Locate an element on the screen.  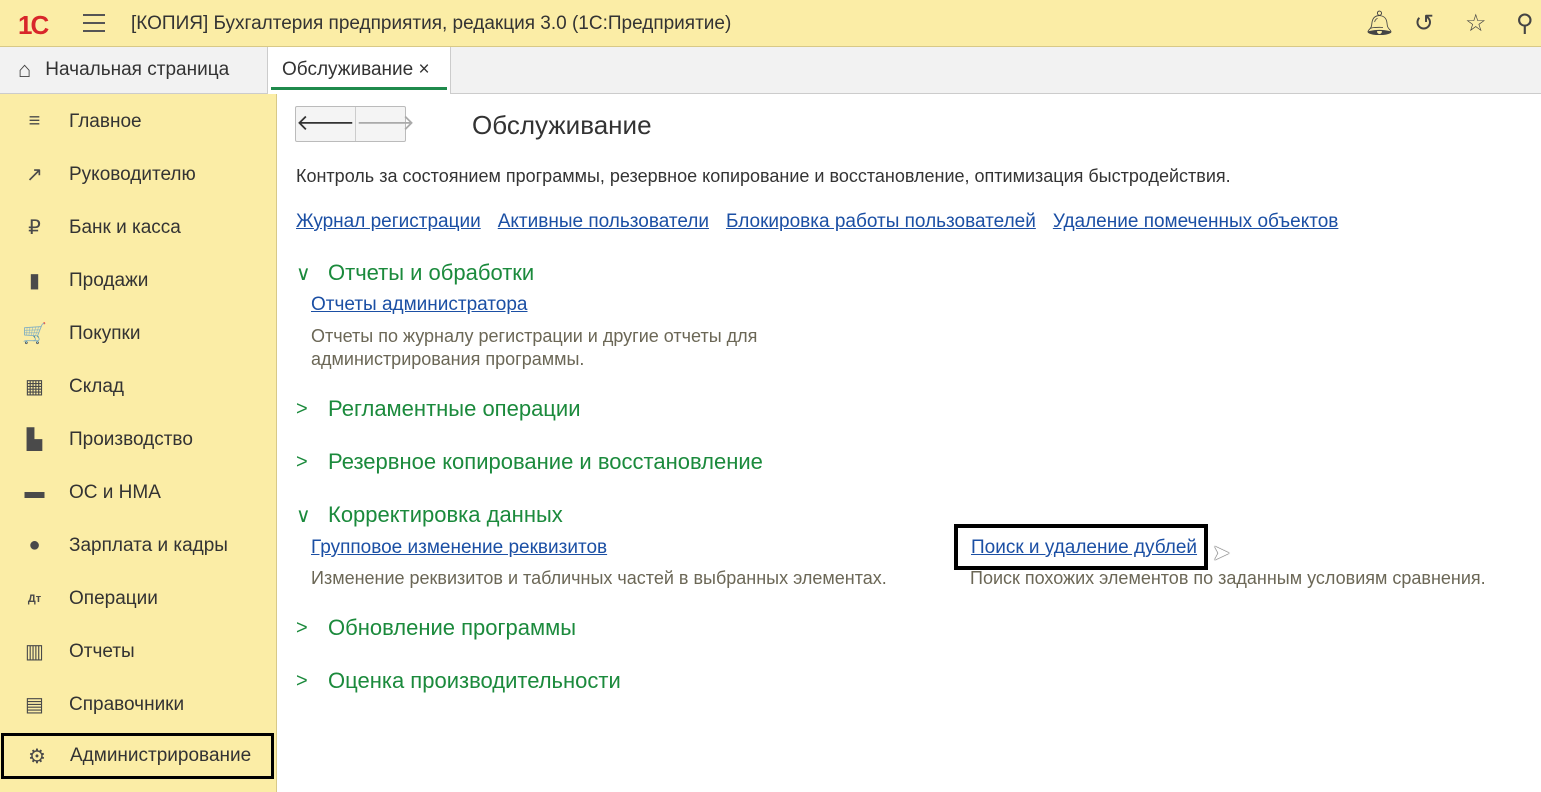
bar-chart-icon: ▥ is located at coordinates (34, 652).